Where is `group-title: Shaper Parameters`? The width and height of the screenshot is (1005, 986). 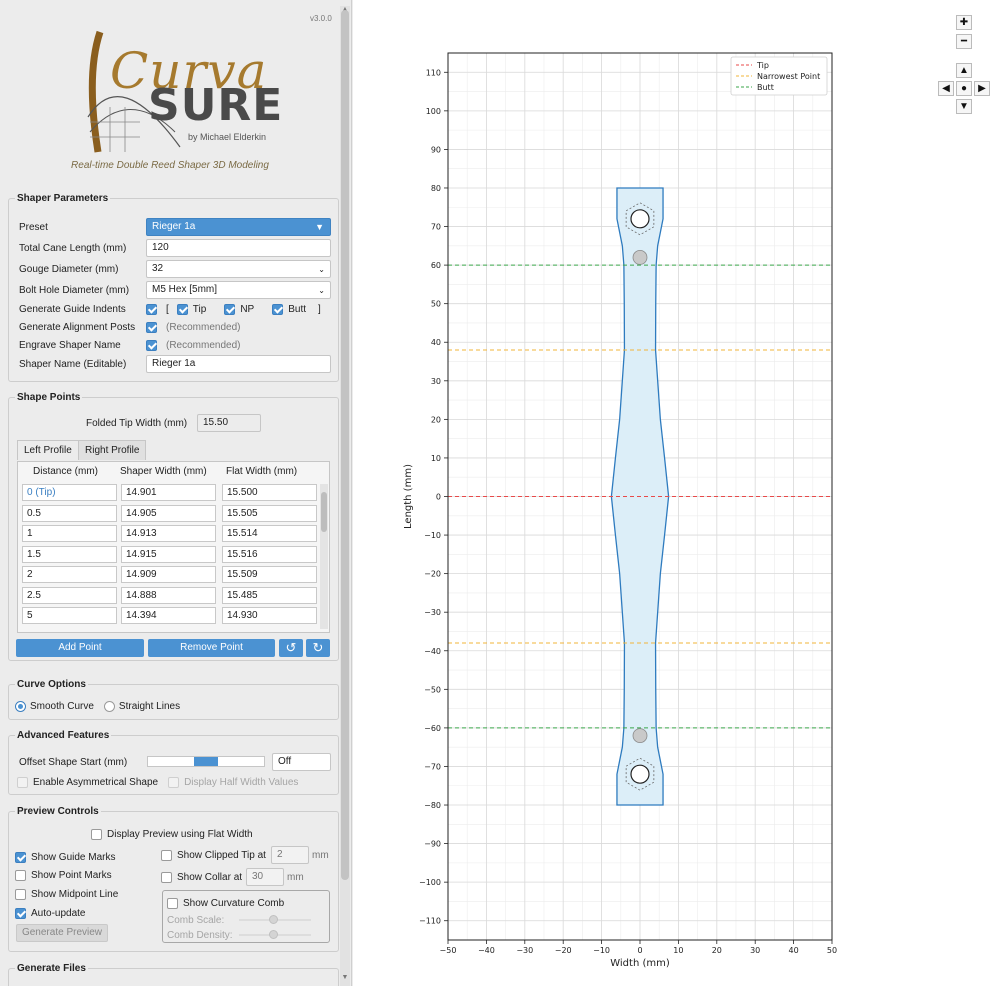 group-title: Shaper Parameters is located at coordinates (63, 198).